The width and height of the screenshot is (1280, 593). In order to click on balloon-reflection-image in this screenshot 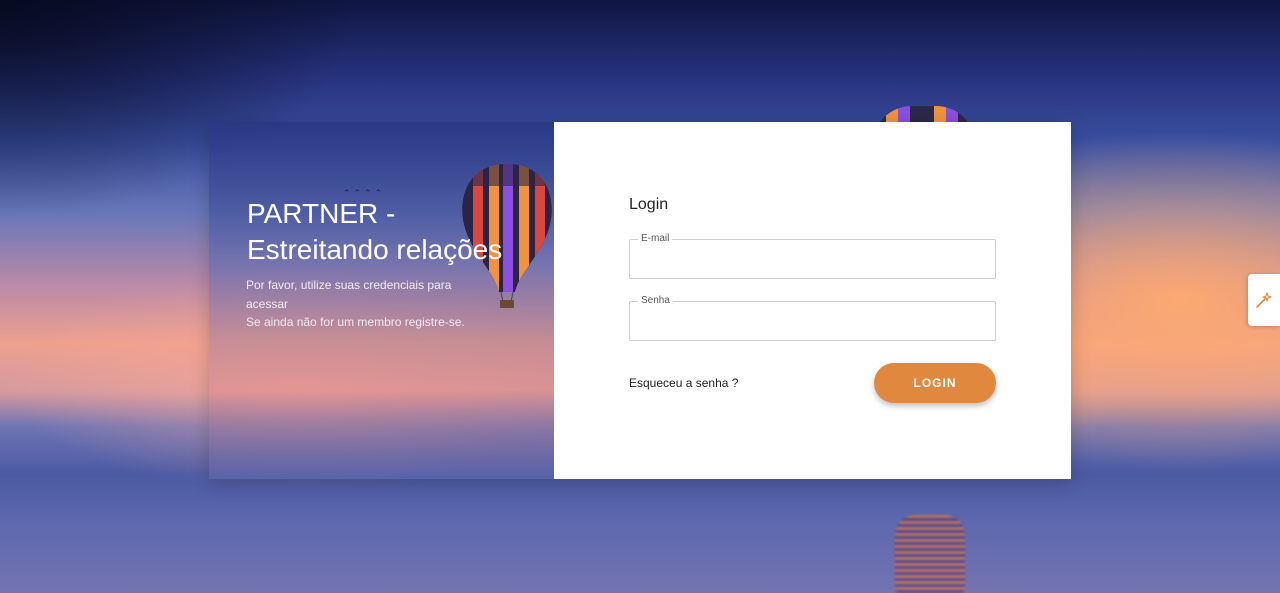, I will do `click(930, 554)`.